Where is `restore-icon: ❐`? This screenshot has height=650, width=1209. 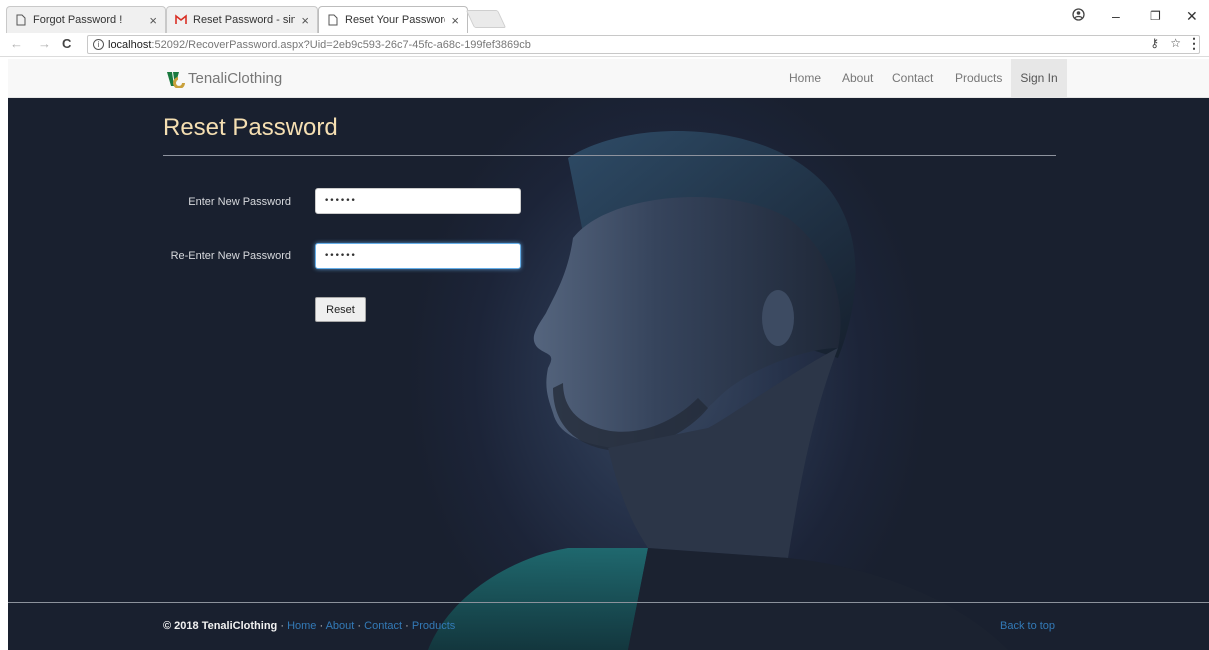 restore-icon: ❐ is located at coordinates (1155, 16).